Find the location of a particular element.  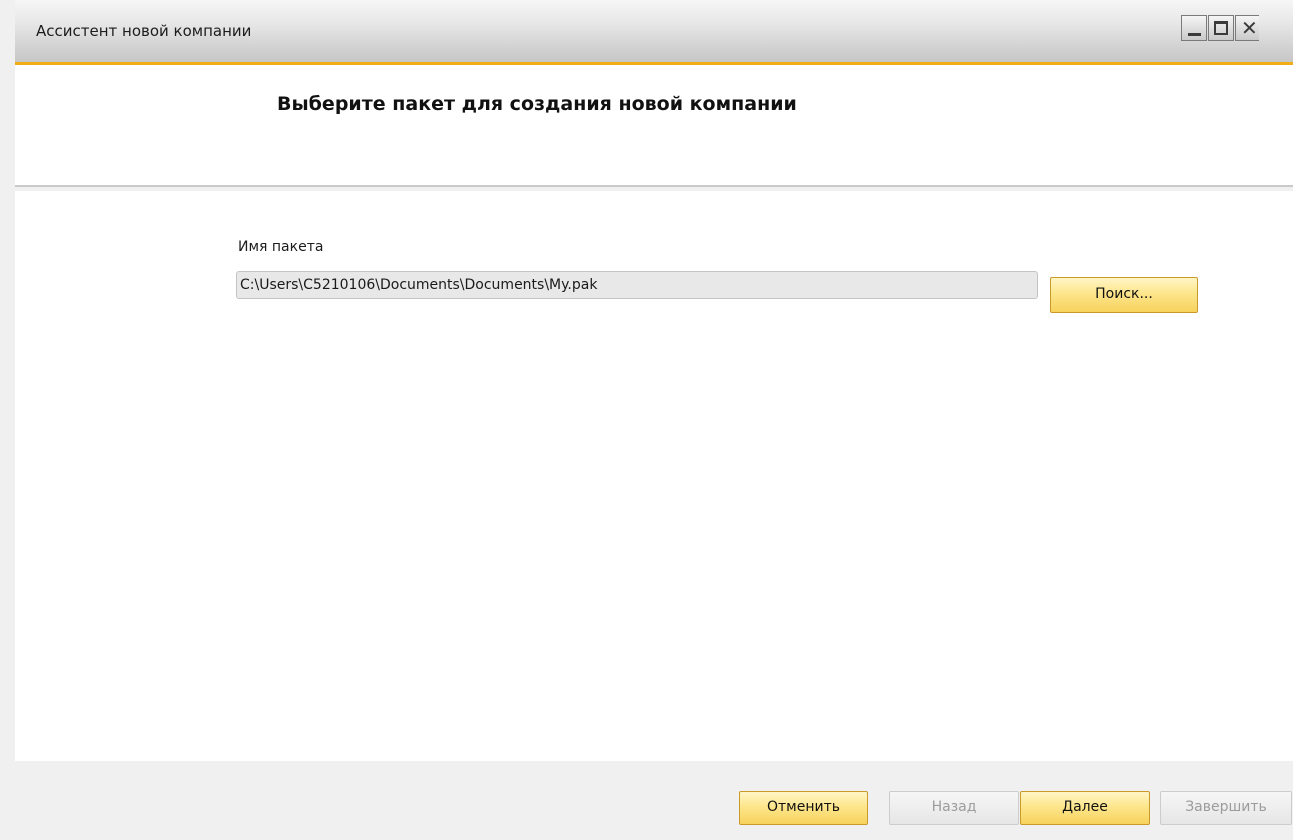

finish-button: Завершить is located at coordinates (1226, 808).